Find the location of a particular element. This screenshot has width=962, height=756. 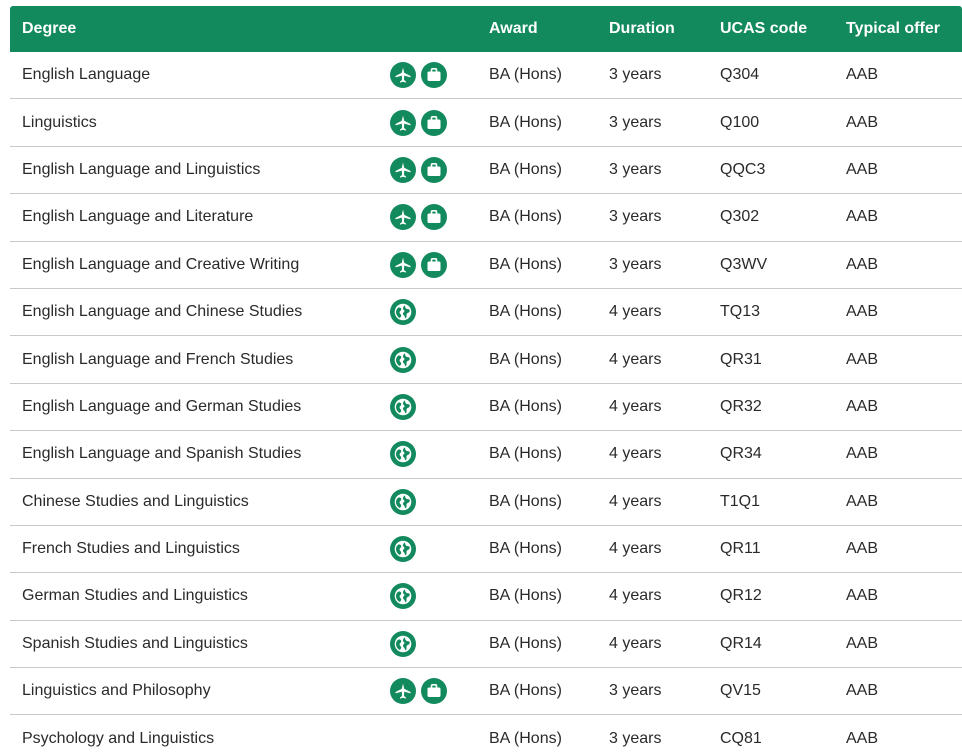

ucas-code: QR14 is located at coordinates (741, 643).